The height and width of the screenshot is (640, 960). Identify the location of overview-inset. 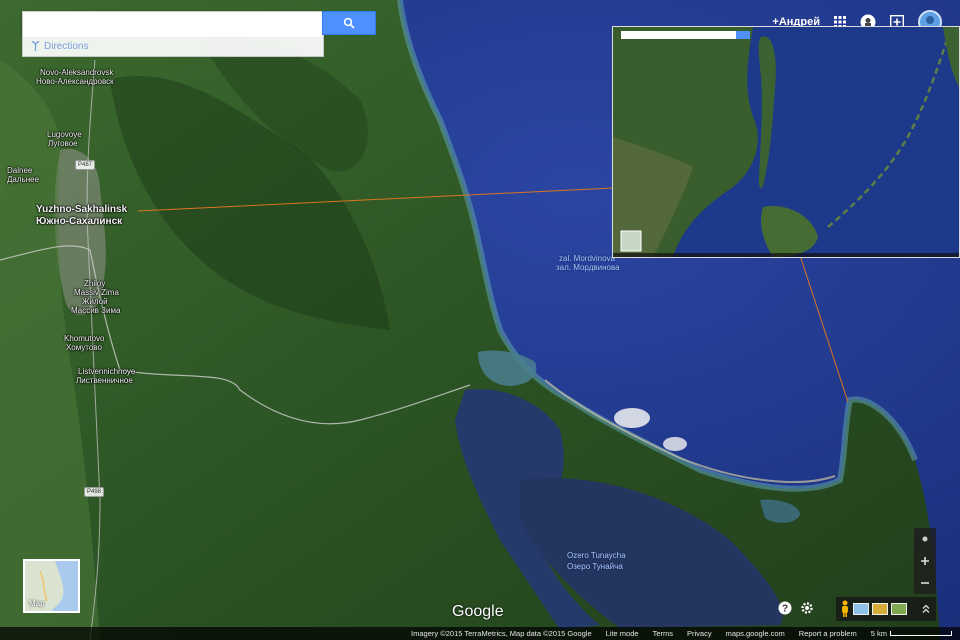
(786, 142).